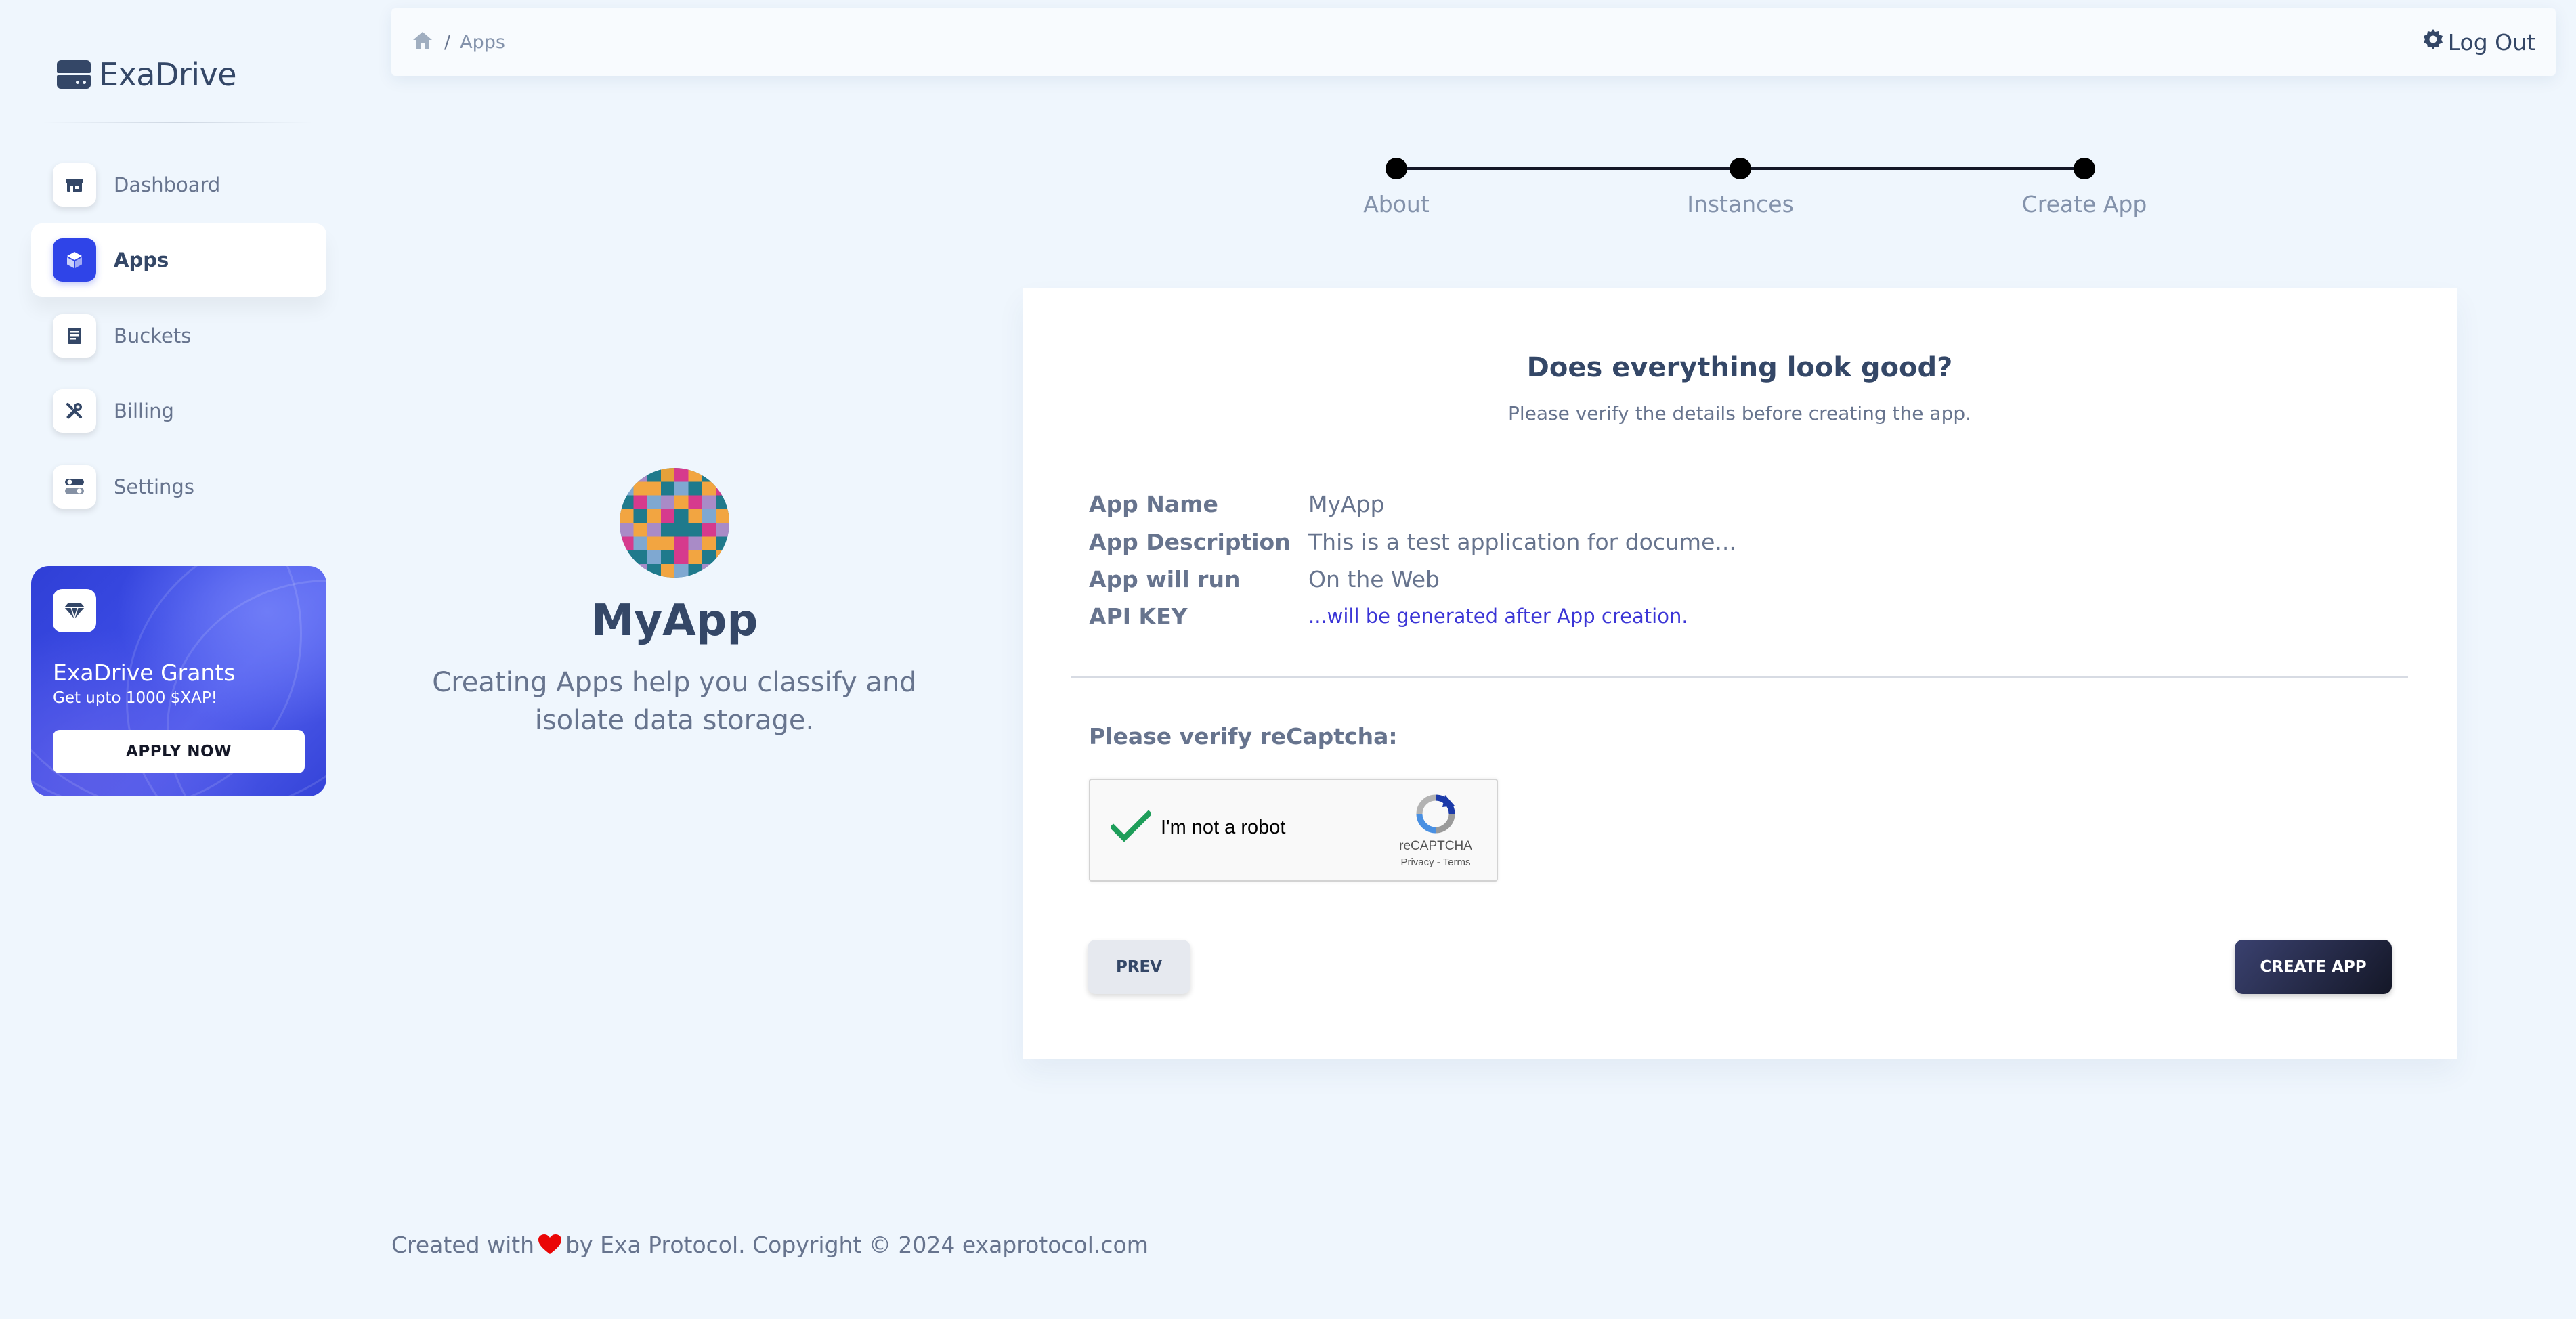 Image resolution: width=2576 pixels, height=1319 pixels. I want to click on app-name-title: MyApp, so click(674, 621).